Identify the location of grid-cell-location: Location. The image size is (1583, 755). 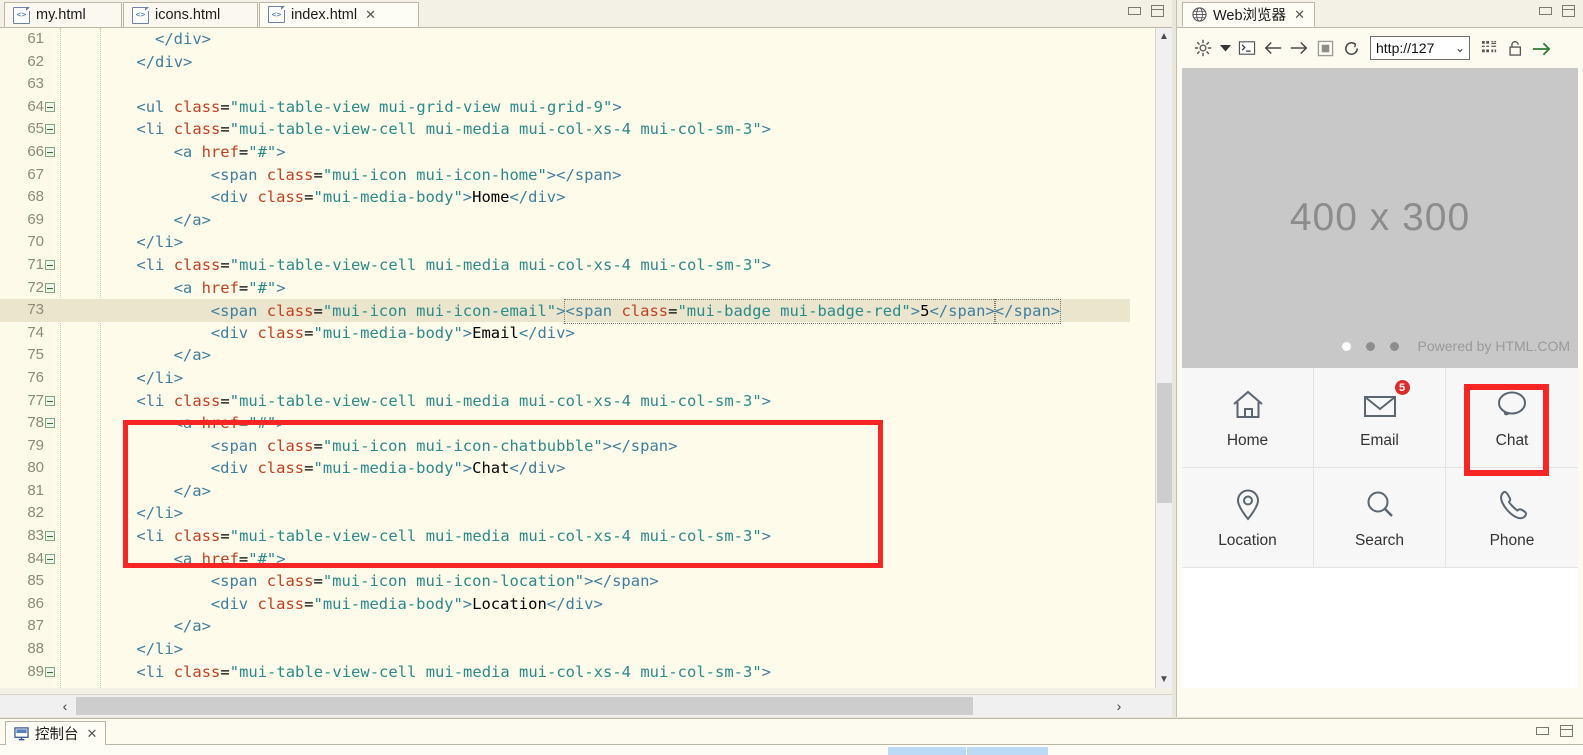
(1248, 518).